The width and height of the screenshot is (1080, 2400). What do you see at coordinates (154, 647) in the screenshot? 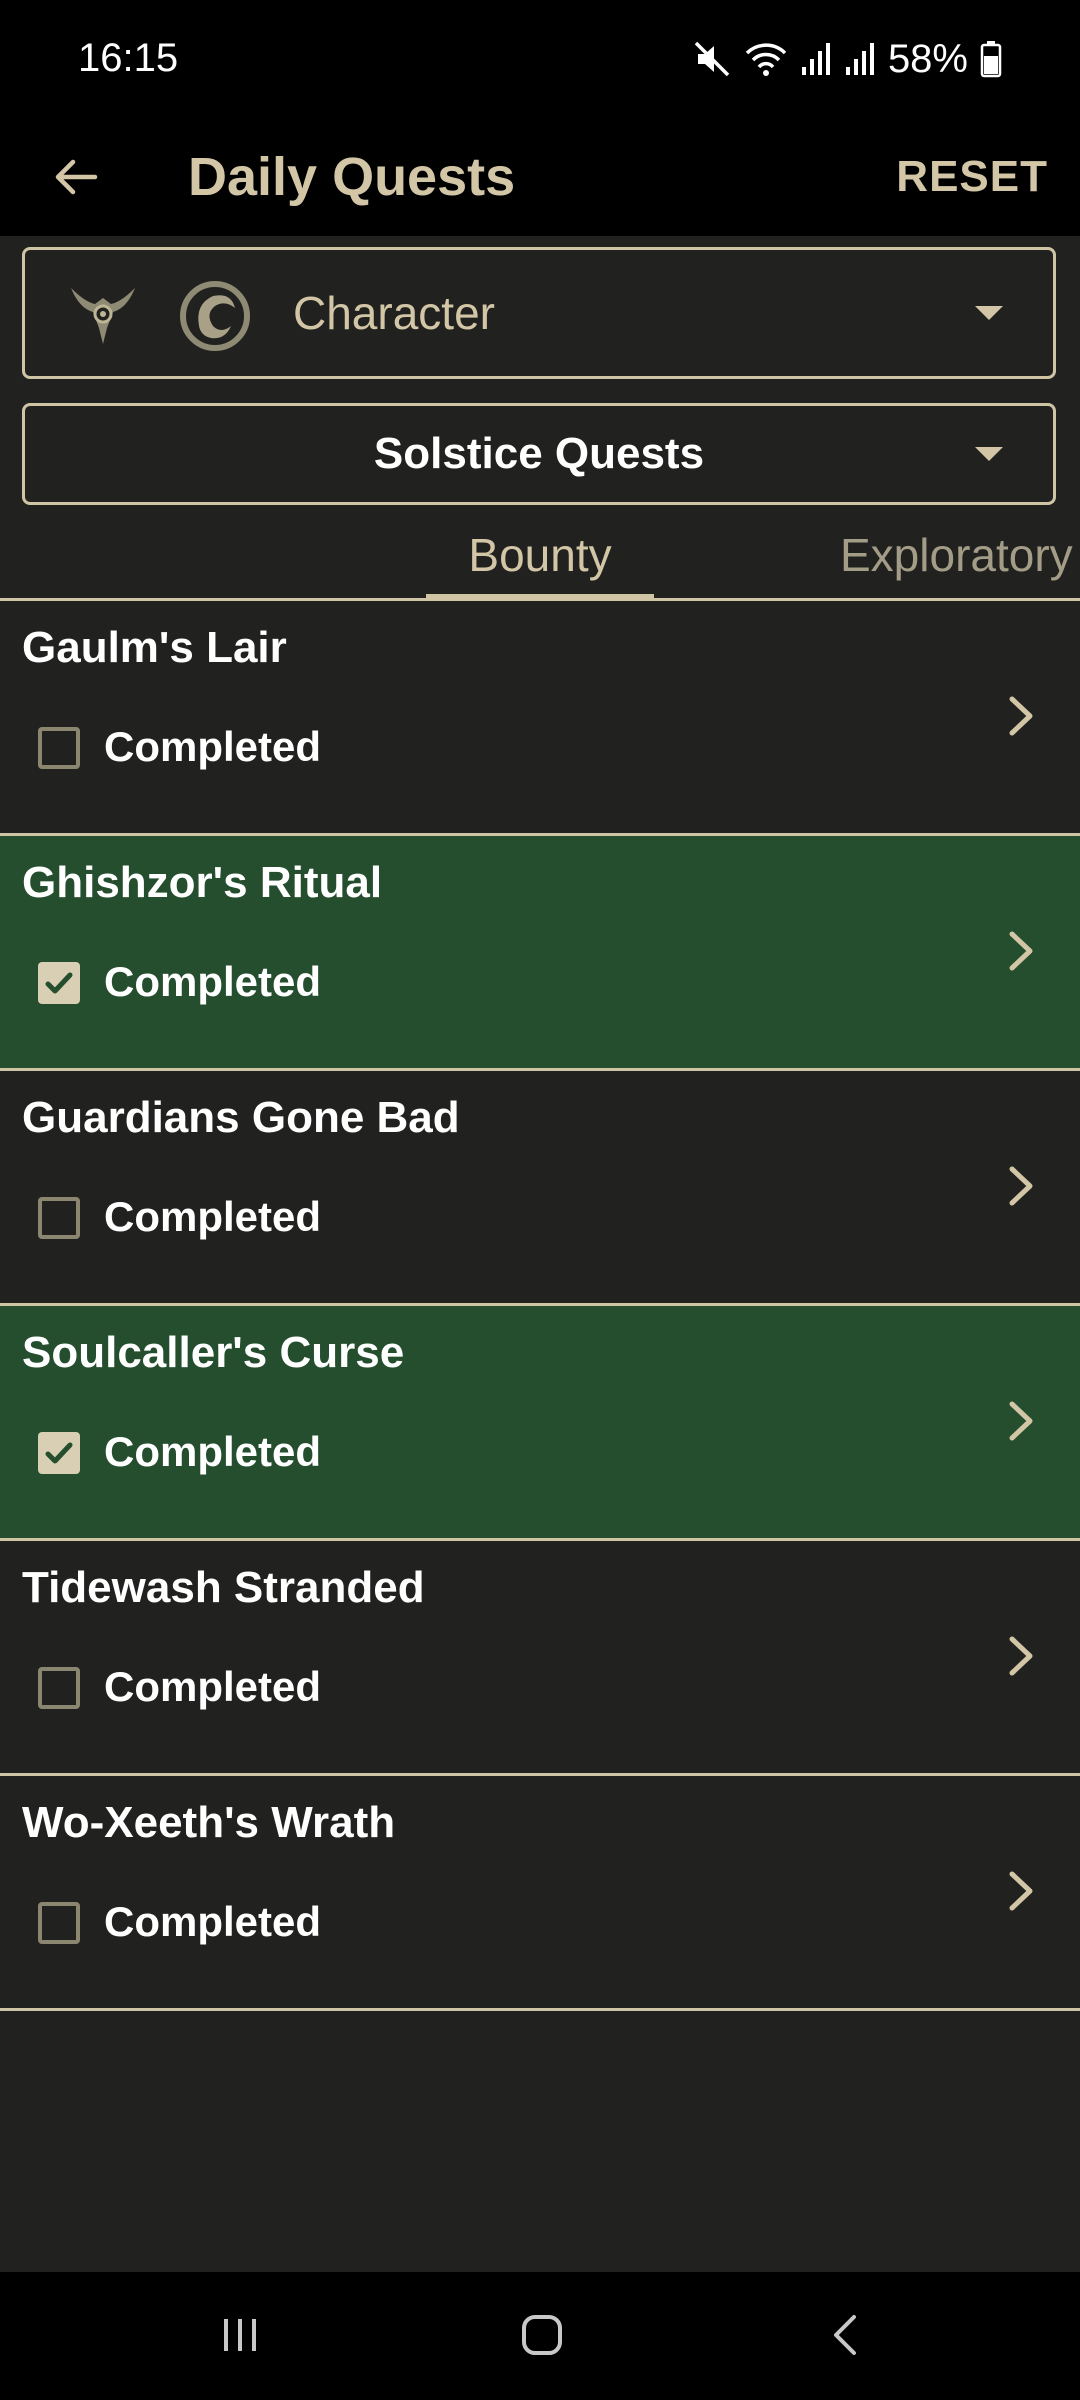
I see `quest-name: Gaulm's Lair` at bounding box center [154, 647].